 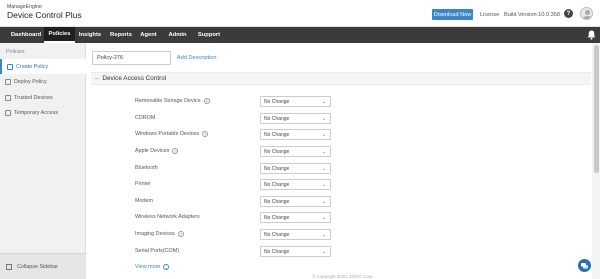 I want to click on bell-icon, so click(x=592, y=35).